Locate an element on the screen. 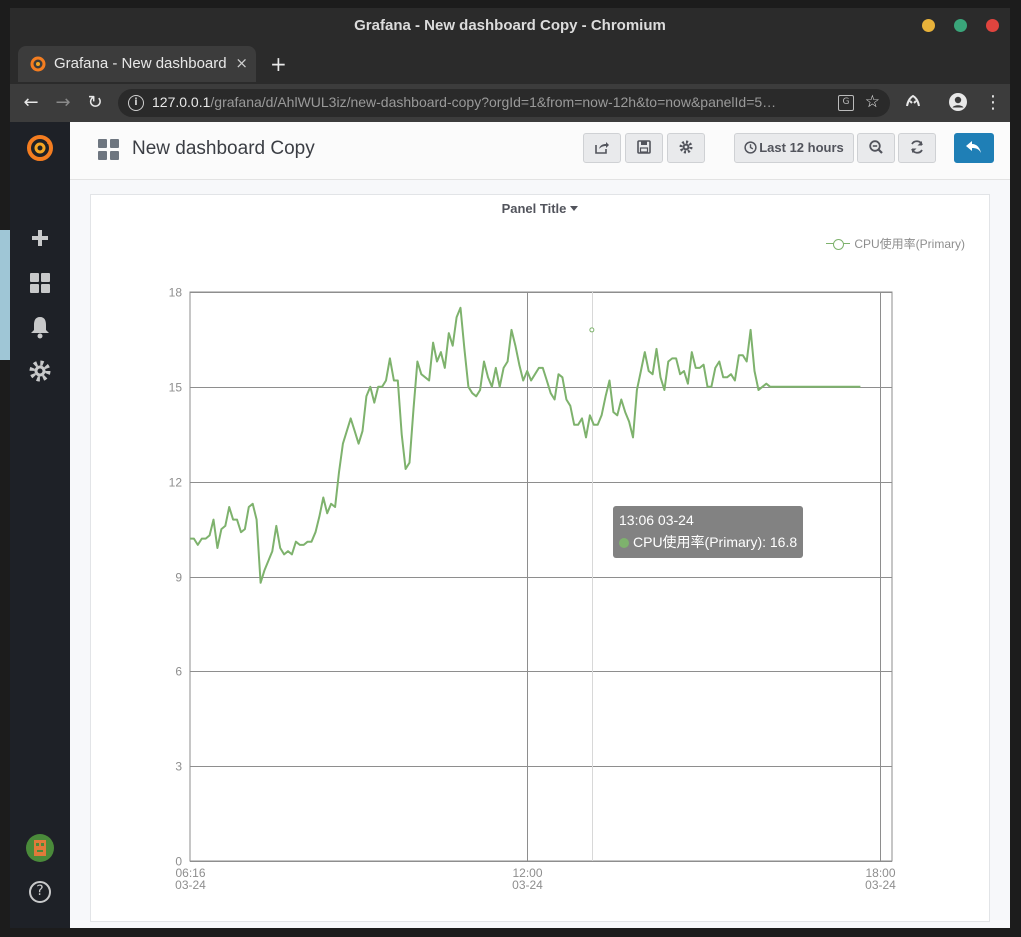  share-button is located at coordinates (602, 148).